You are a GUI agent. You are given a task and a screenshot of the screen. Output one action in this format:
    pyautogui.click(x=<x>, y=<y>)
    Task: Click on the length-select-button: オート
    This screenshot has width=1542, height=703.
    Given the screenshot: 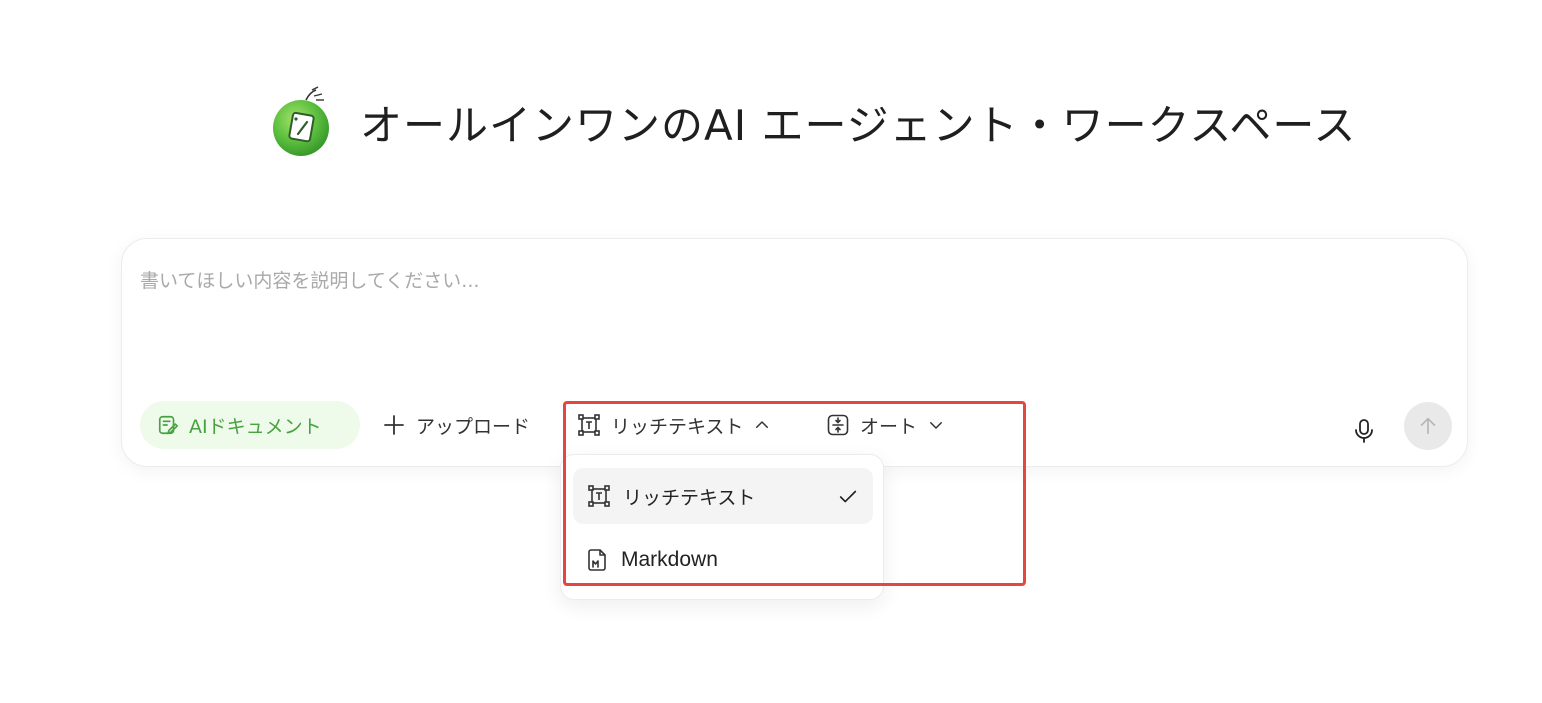 What is the action you would take?
    pyautogui.click(x=885, y=425)
    